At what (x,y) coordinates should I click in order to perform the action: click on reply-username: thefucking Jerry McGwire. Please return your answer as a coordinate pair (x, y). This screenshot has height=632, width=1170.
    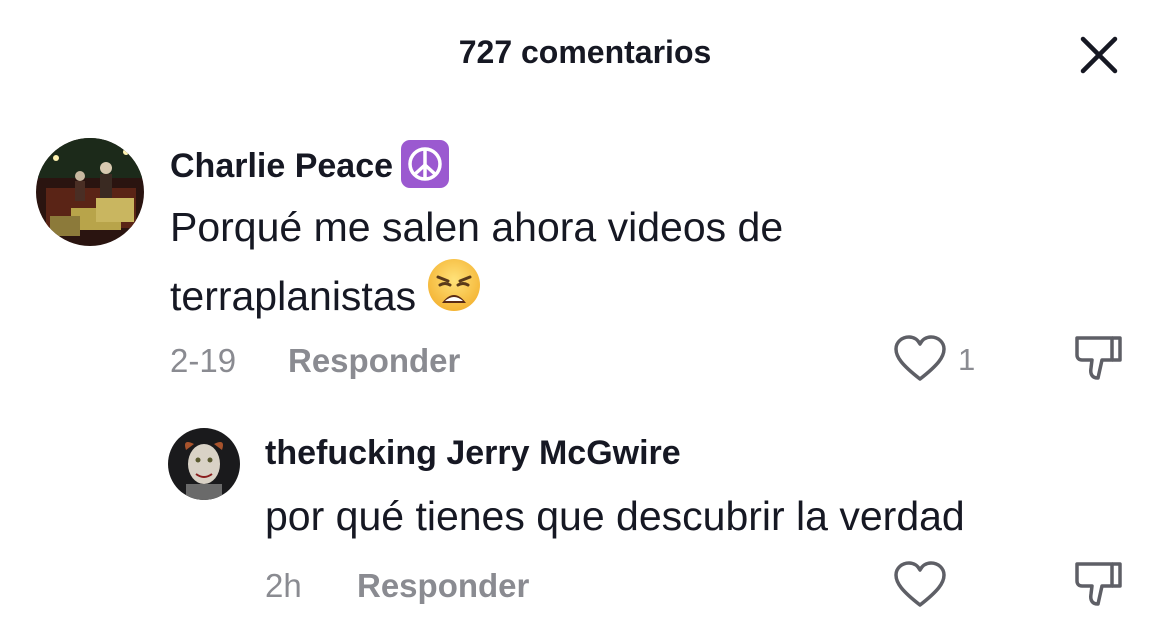
    Looking at the image, I should click on (473, 453).